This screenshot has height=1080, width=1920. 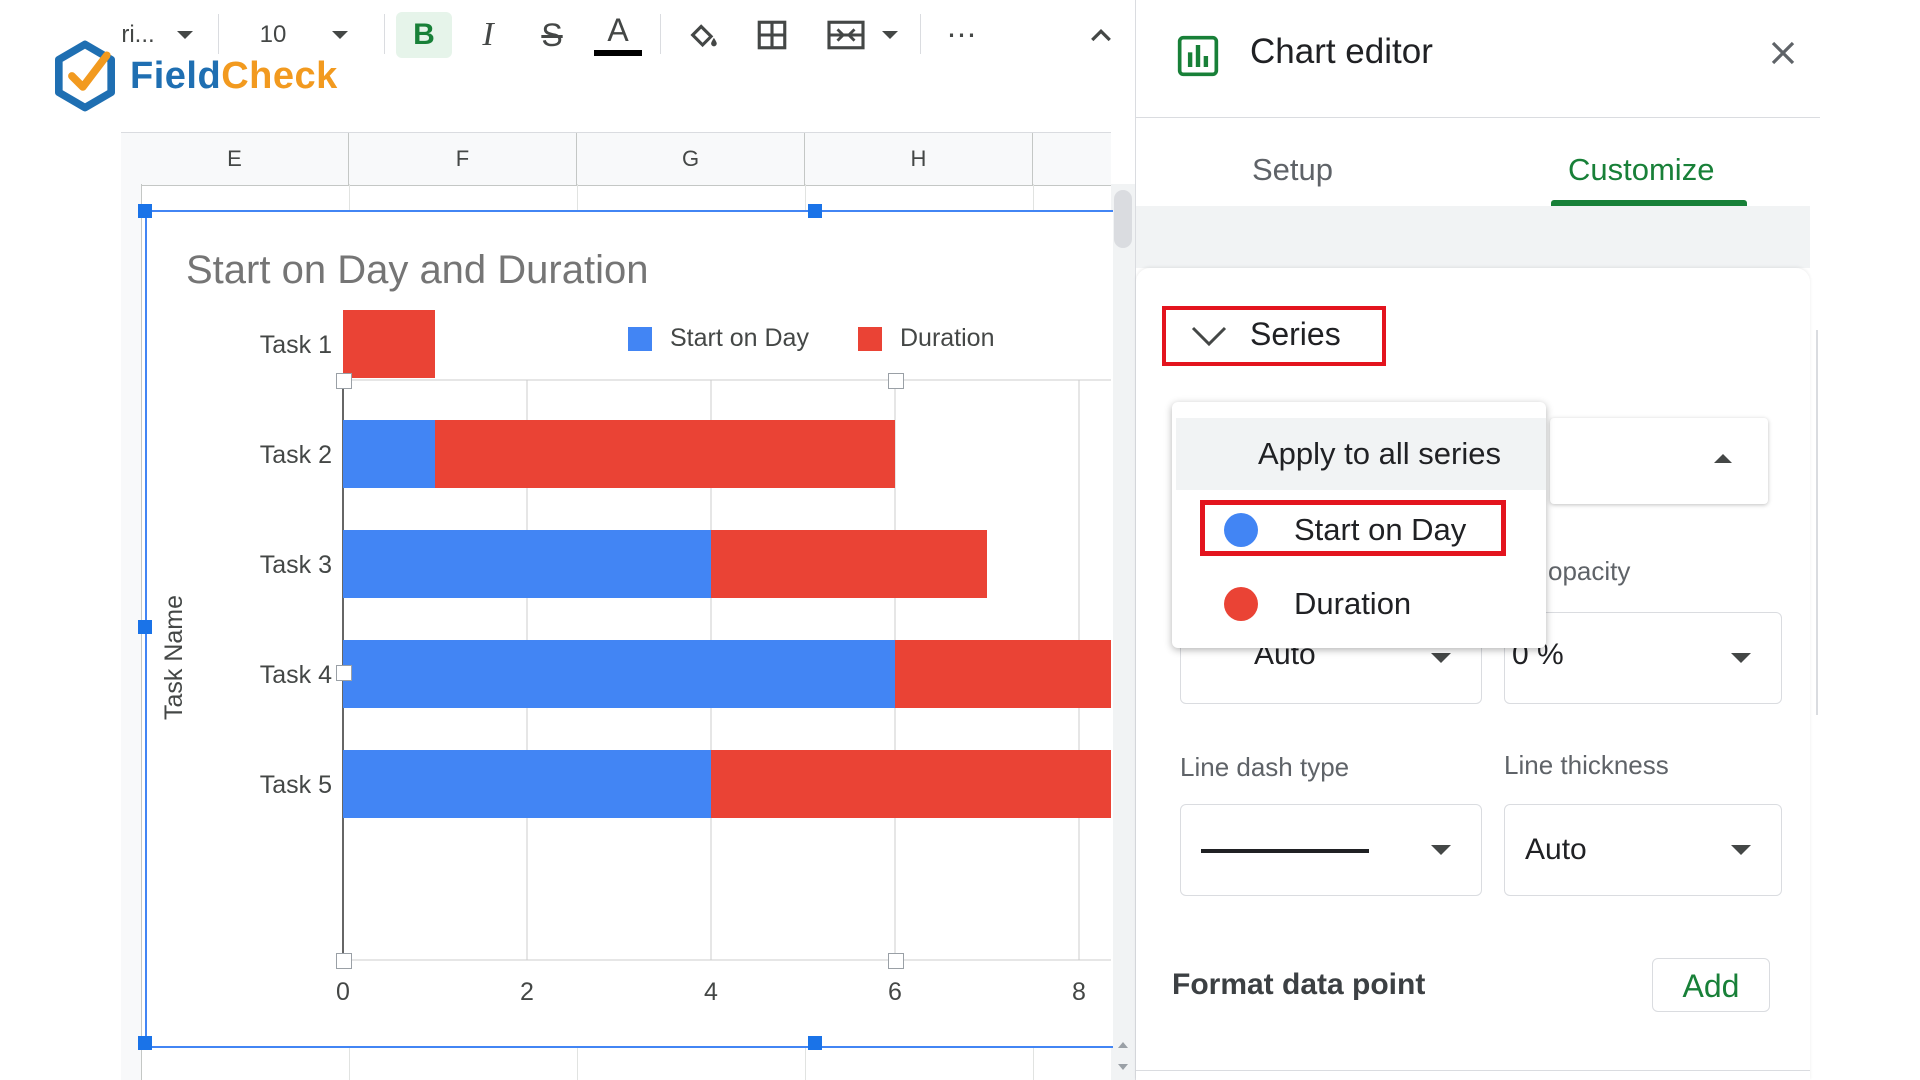 What do you see at coordinates (1589, 571) in the screenshot?
I see `point-opacity-label: opacity` at bounding box center [1589, 571].